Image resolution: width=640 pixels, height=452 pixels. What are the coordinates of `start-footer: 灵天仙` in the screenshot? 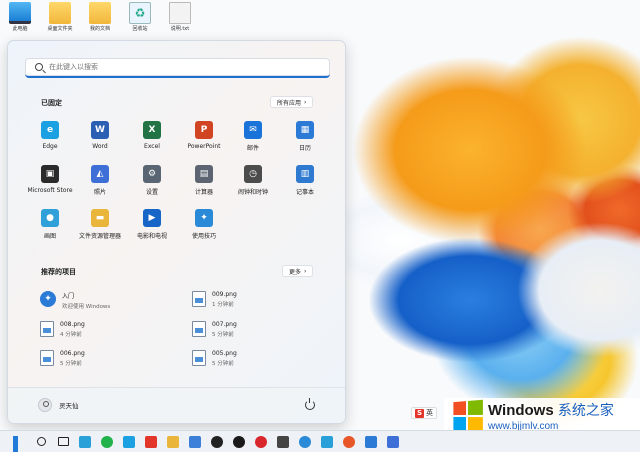 It's located at (176, 405).